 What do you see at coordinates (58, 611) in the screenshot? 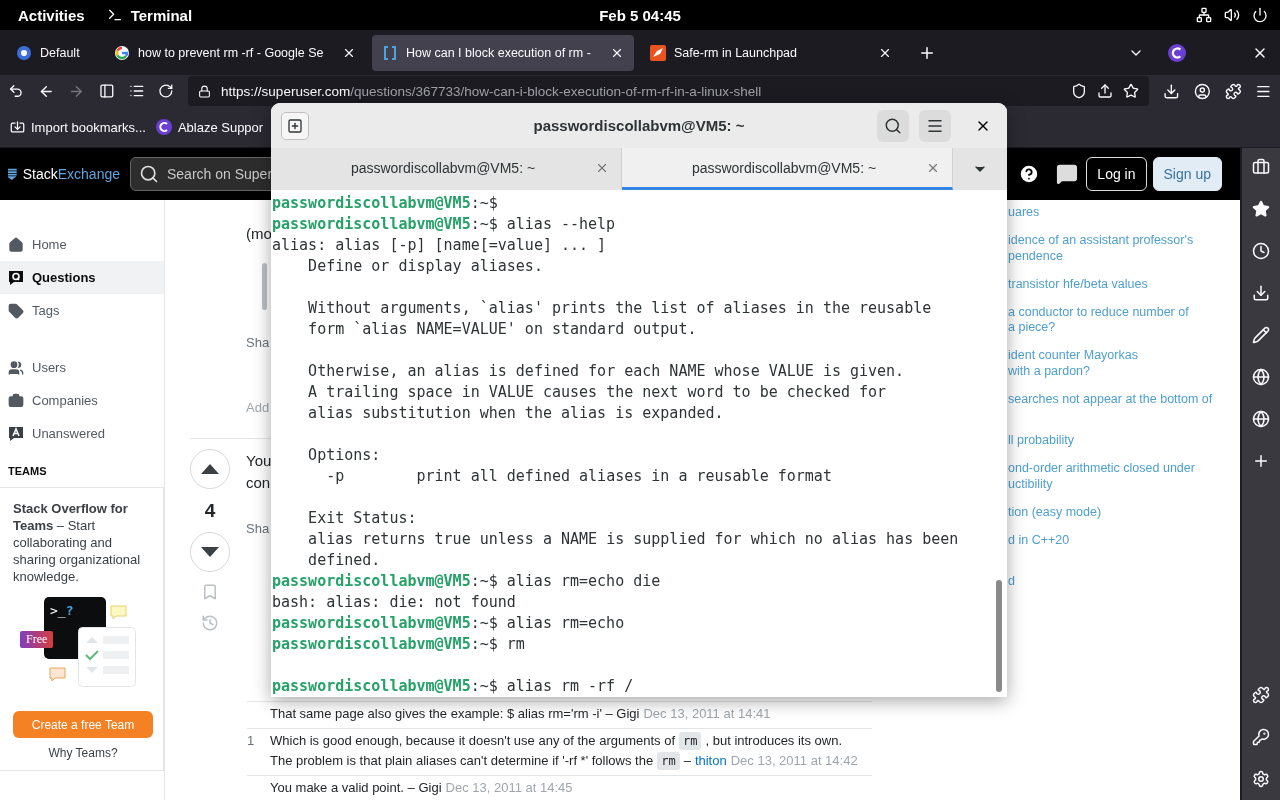
I see `prompt-symbol: >_` at bounding box center [58, 611].